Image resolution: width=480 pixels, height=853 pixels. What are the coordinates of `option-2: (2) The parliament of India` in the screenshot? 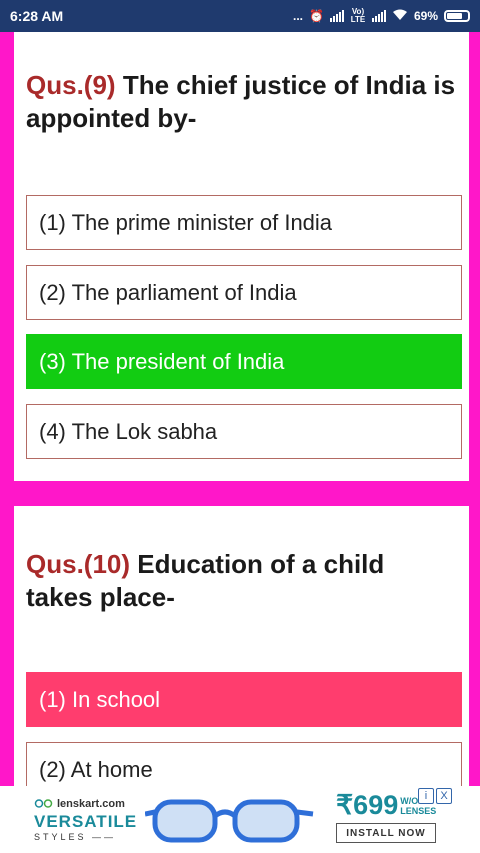 It's located at (244, 292).